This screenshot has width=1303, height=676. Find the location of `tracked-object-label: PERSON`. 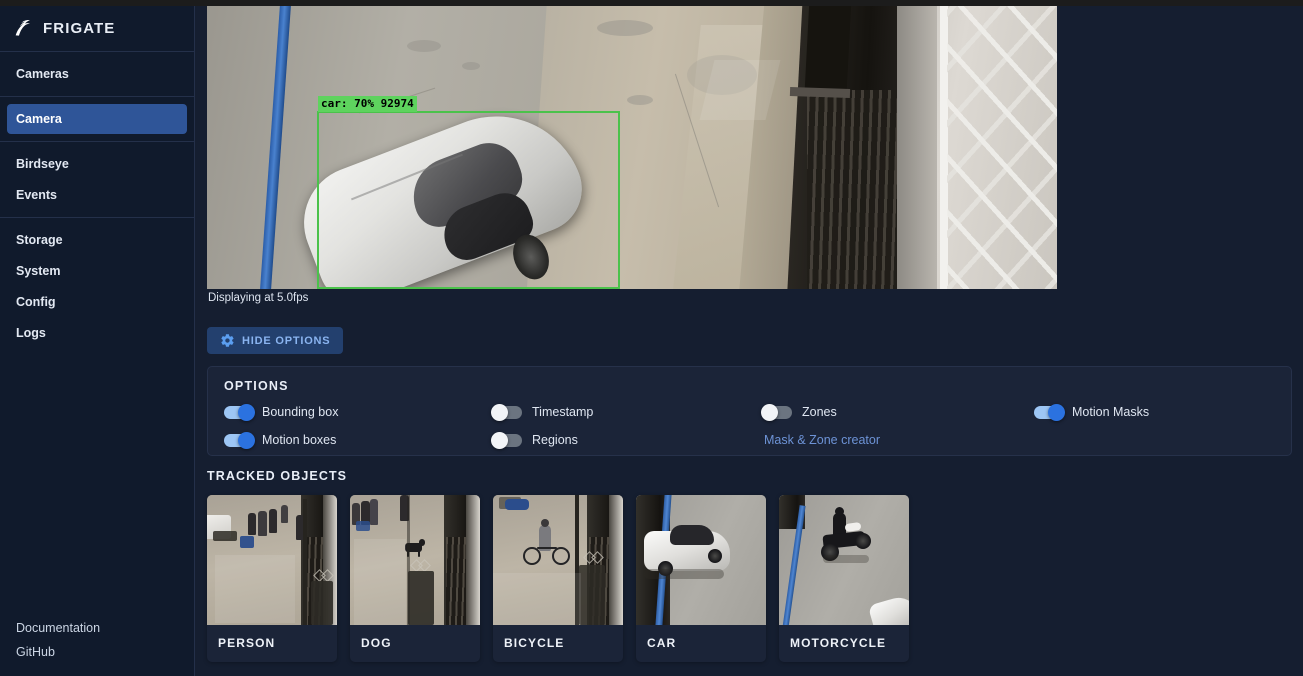

tracked-object-label: PERSON is located at coordinates (247, 643).